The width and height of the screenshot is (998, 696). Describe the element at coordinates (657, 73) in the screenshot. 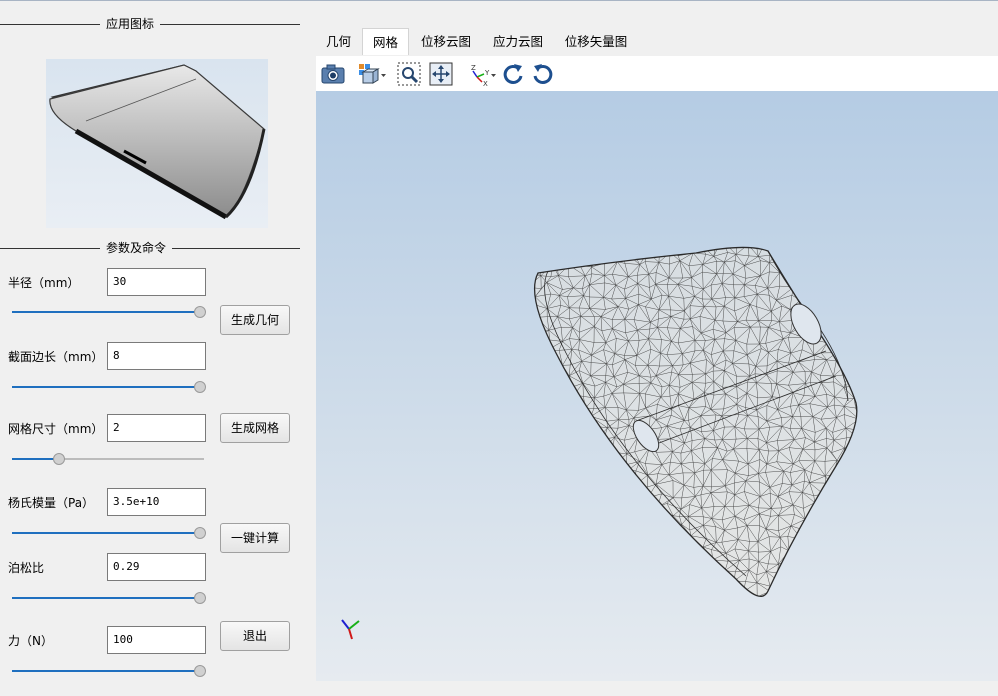

I see `viewer-toolbar: Z Y X` at that location.